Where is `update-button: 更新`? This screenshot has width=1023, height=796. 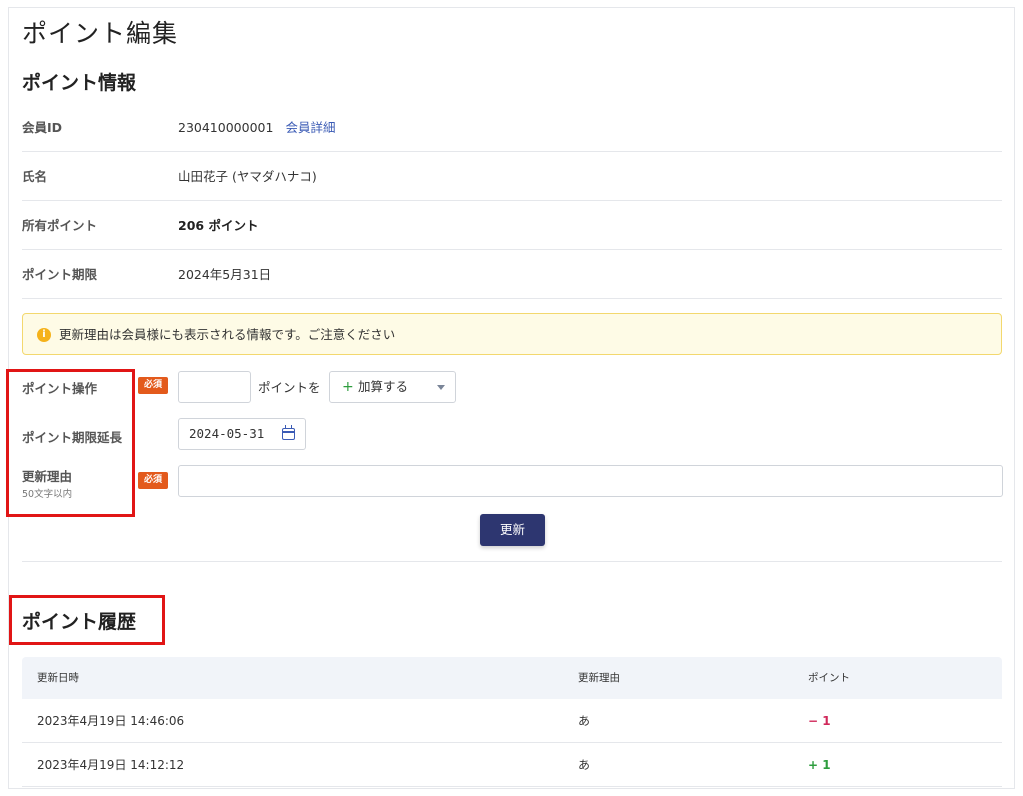
update-button: 更新 is located at coordinates (512, 530).